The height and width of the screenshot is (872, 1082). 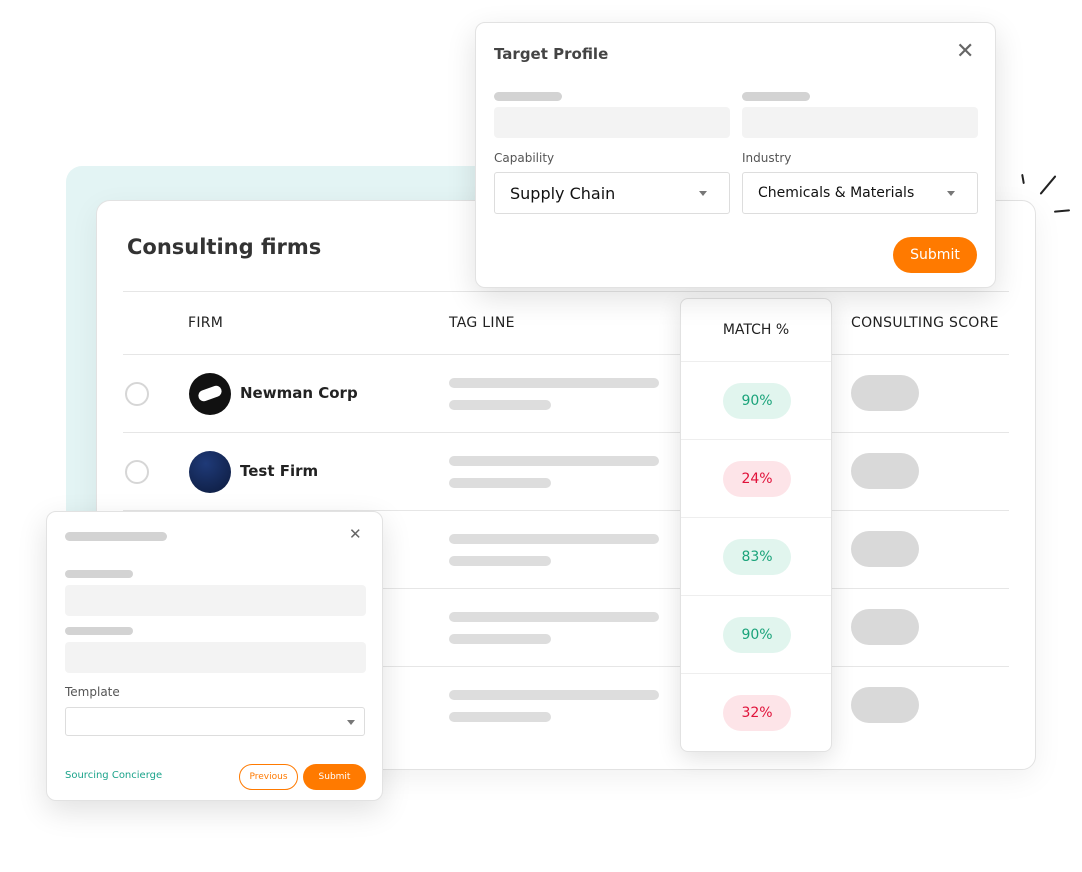 I want to click on match-badge: 32%, so click(x=757, y=713).